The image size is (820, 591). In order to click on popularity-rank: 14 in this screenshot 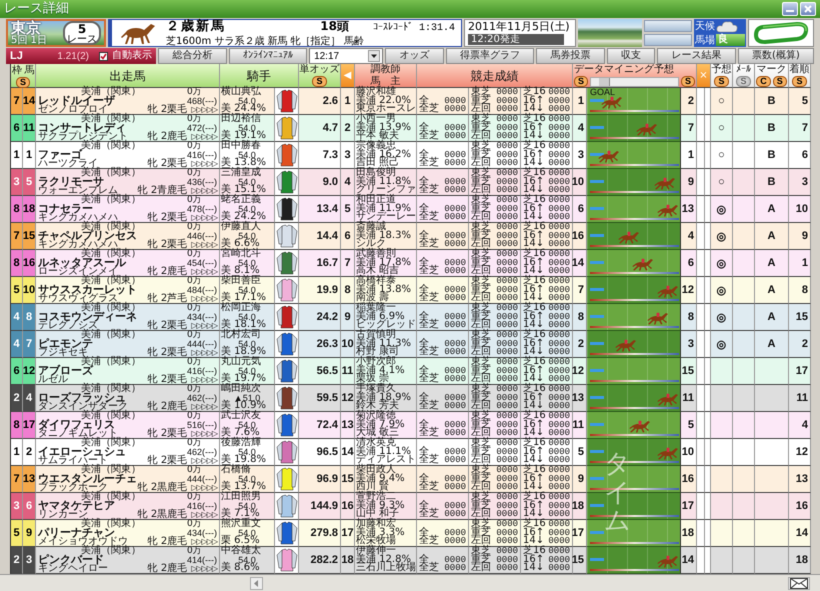, I will do `click(348, 452)`.